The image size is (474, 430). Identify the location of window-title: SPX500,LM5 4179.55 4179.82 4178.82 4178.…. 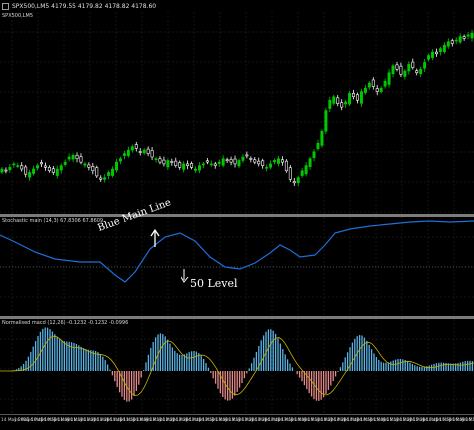
(84, 6).